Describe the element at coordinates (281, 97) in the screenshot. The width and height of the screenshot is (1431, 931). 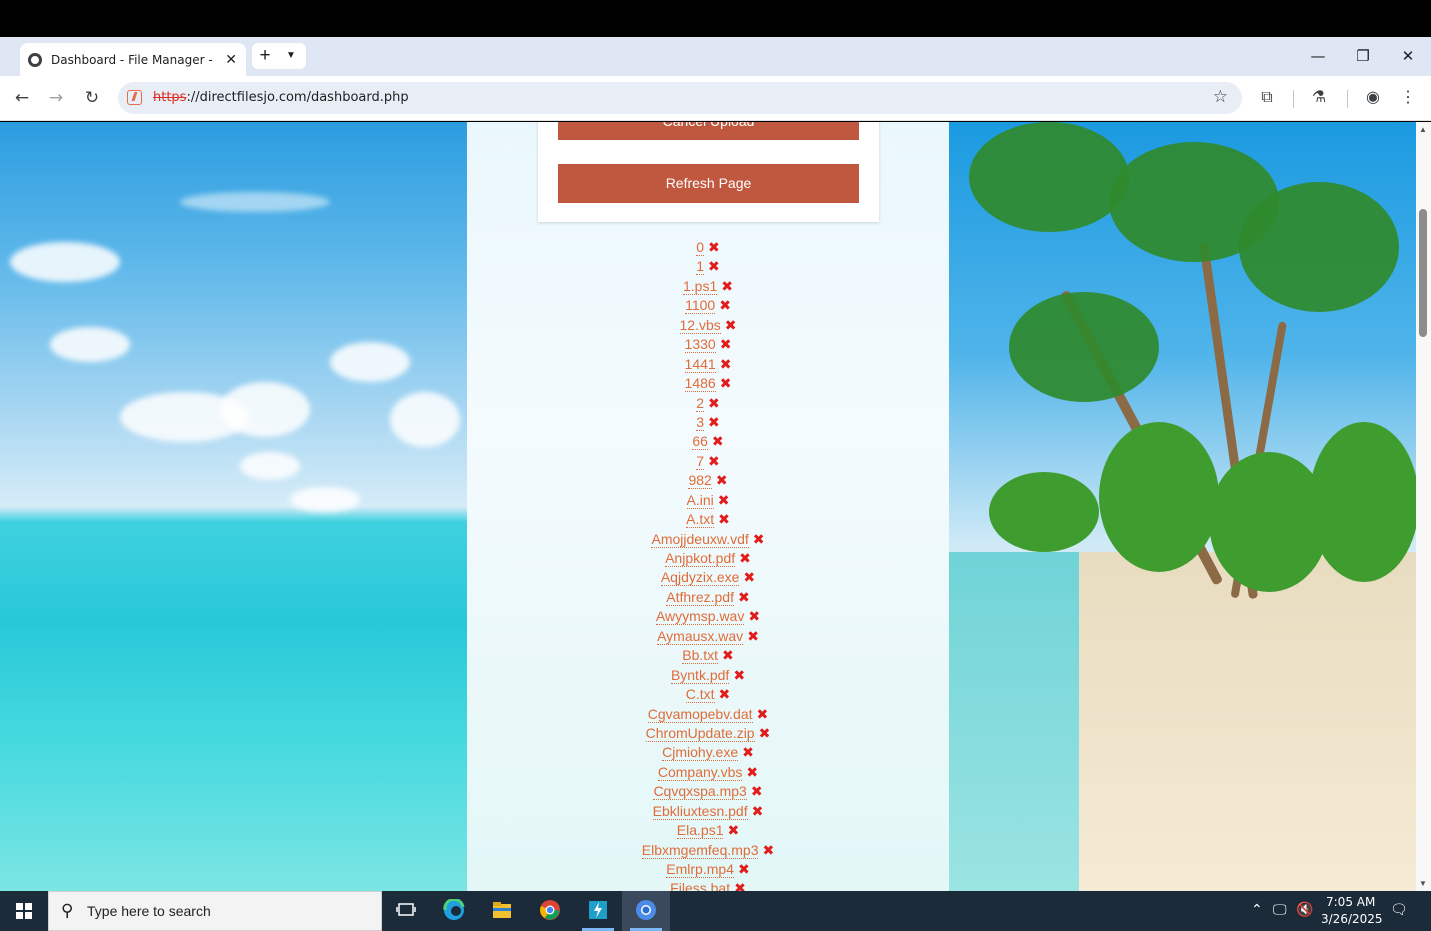
I see `url-text: https://directfilesjo.com/dashboard.php` at that location.